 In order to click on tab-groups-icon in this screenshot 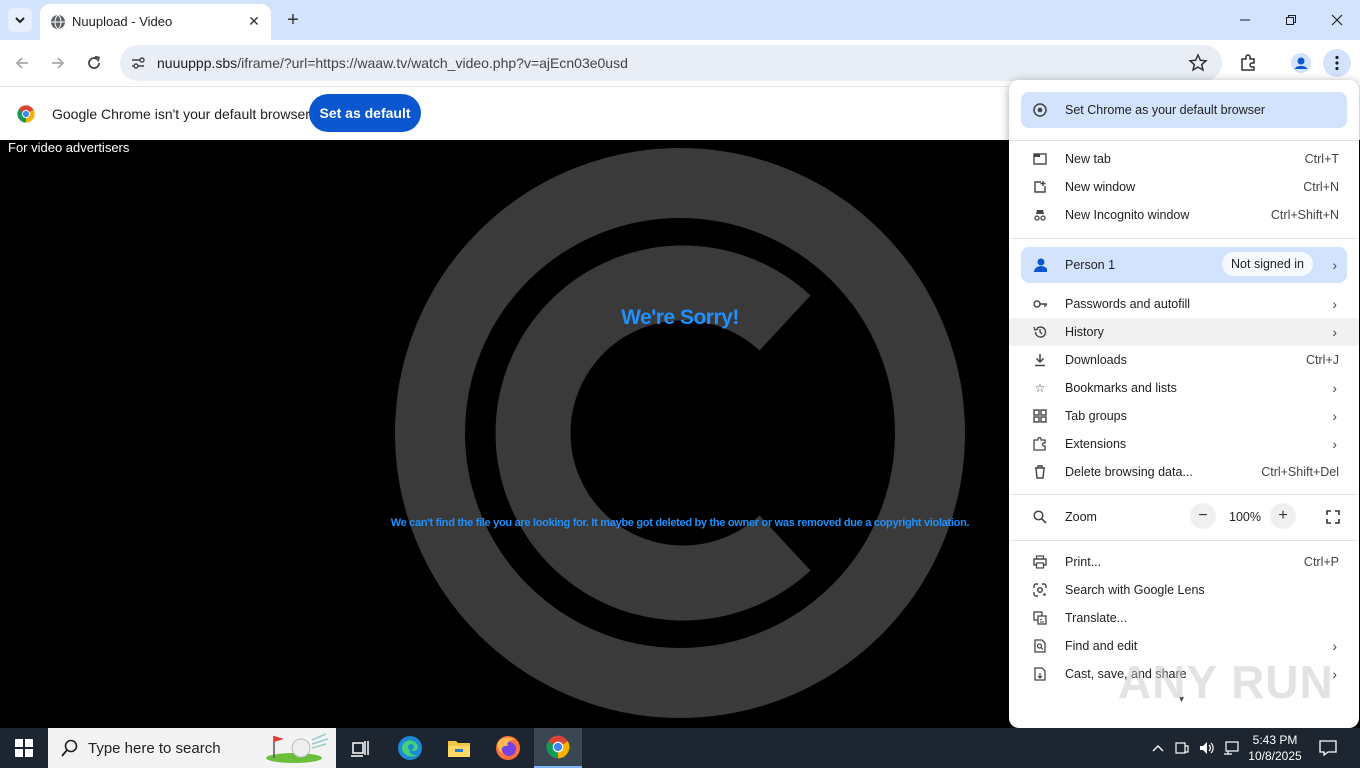, I will do `click(1040, 416)`.